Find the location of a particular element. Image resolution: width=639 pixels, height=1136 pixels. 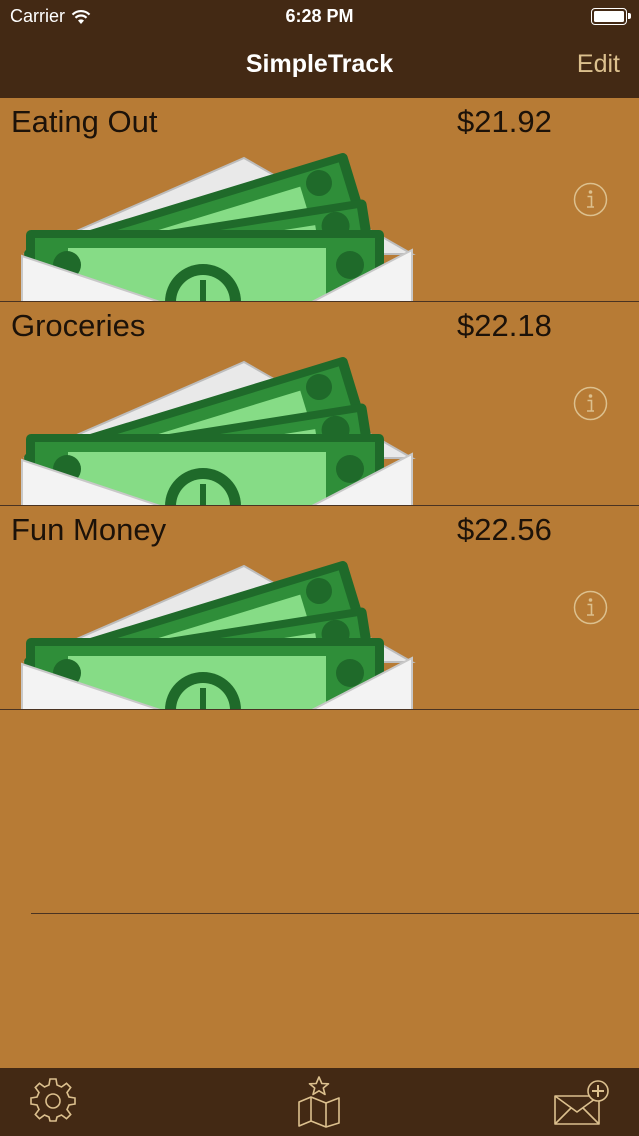

battery-icon is located at coordinates (611, 16).